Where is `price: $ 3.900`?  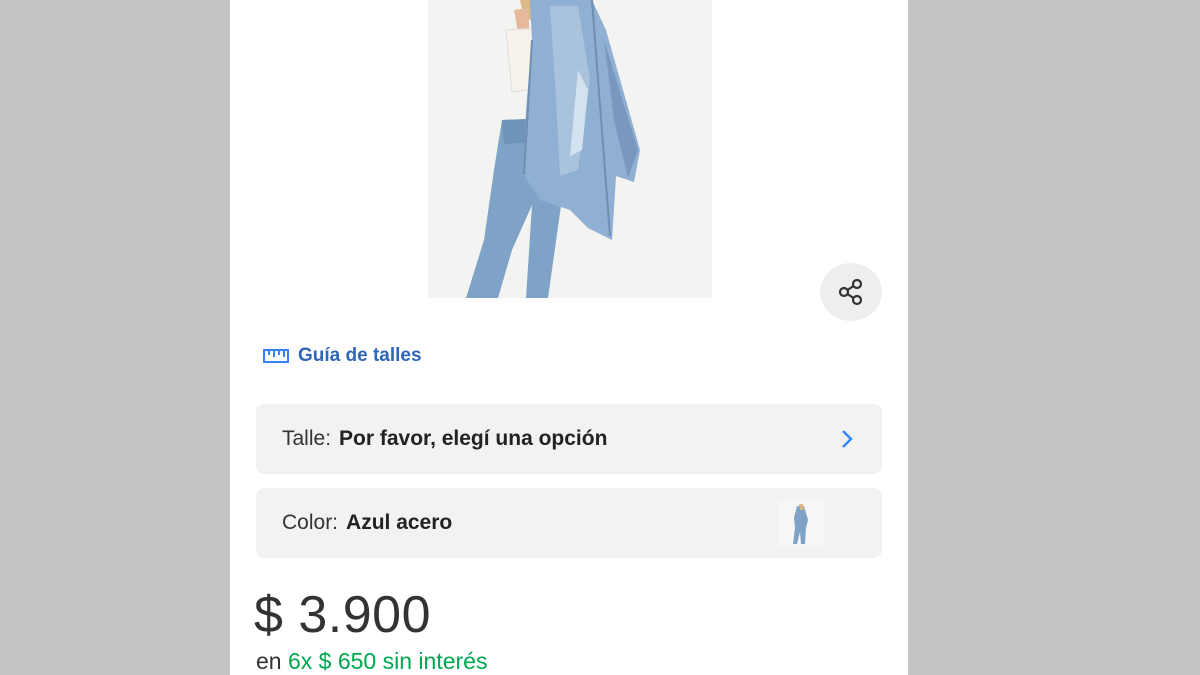 price: $ 3.900 is located at coordinates (342, 615).